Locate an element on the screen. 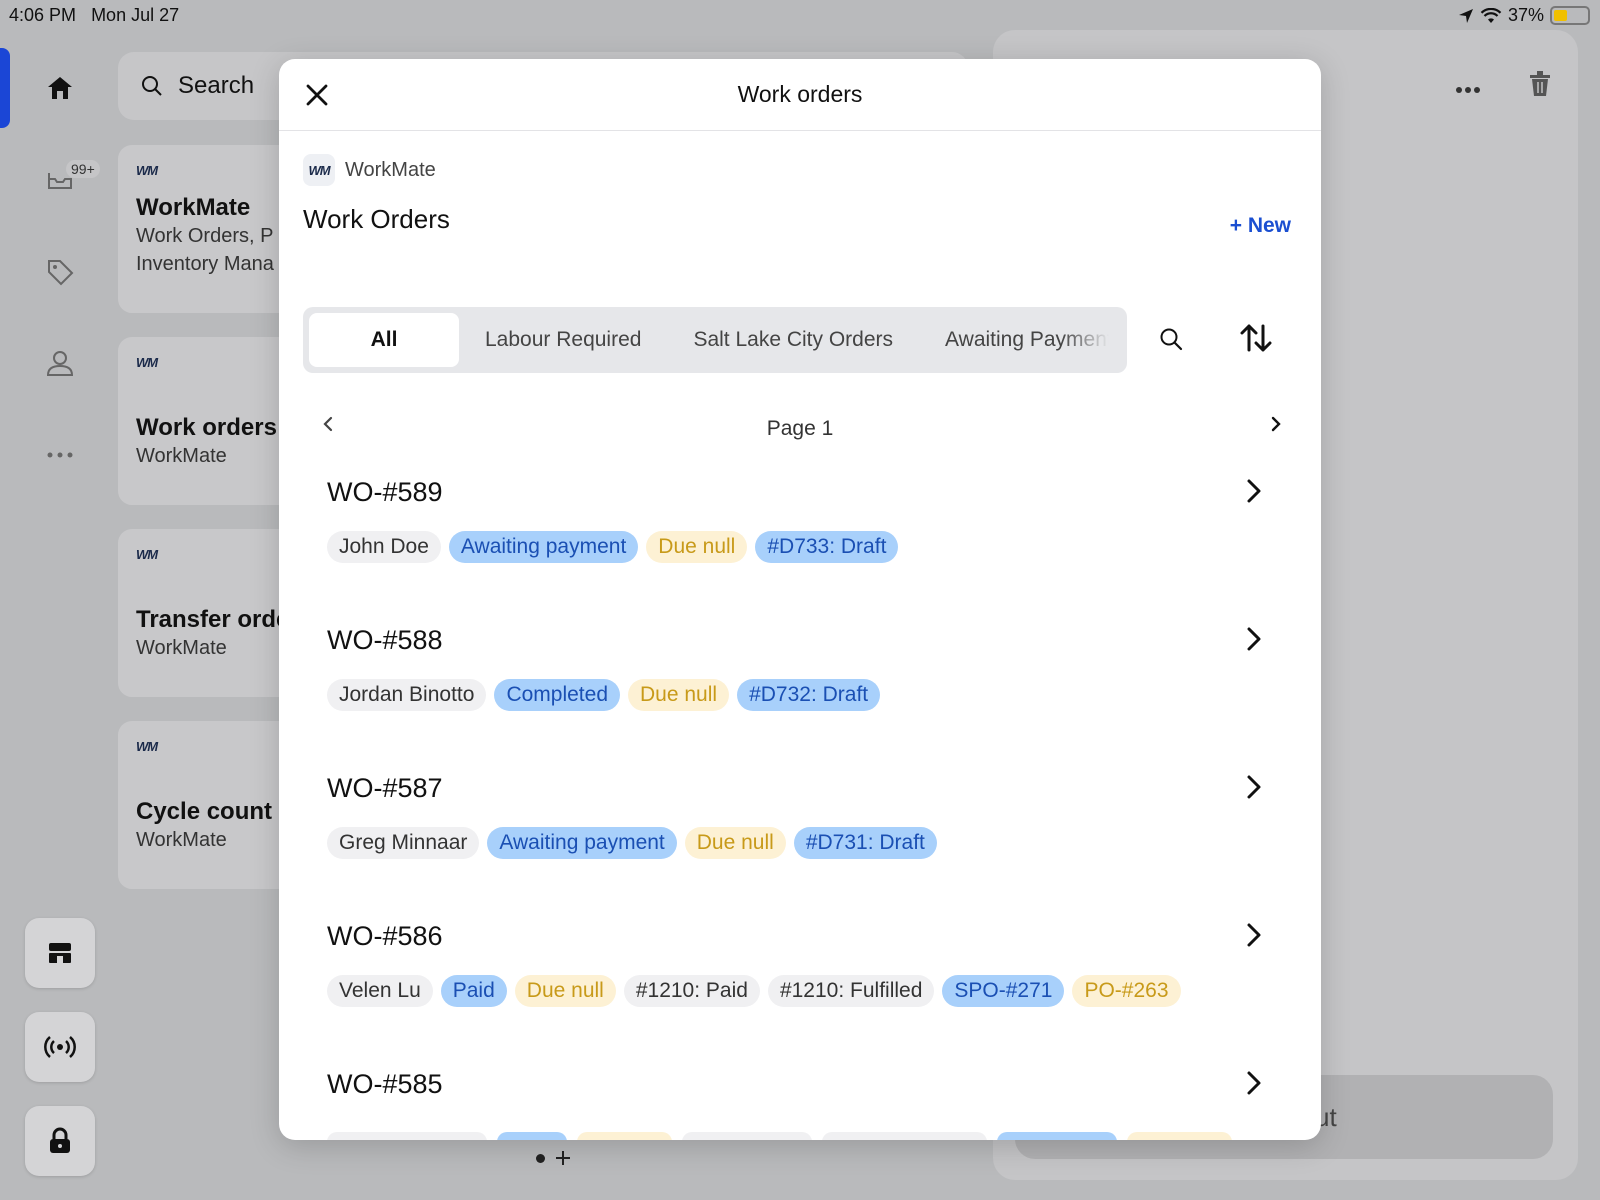 This screenshot has height=1200, width=1600. status-tag: #D733: Draft is located at coordinates (827, 547).